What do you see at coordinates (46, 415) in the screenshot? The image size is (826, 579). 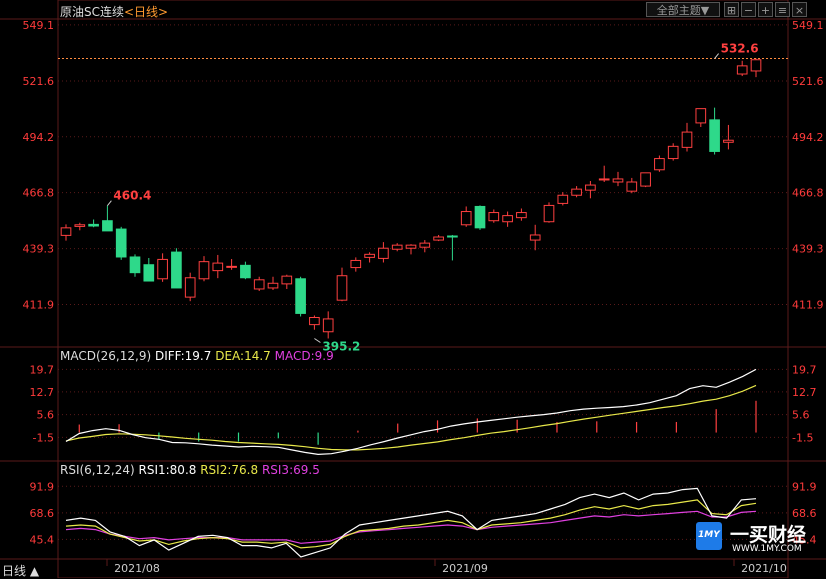 I see `macd-left-tick: 5.6` at bounding box center [46, 415].